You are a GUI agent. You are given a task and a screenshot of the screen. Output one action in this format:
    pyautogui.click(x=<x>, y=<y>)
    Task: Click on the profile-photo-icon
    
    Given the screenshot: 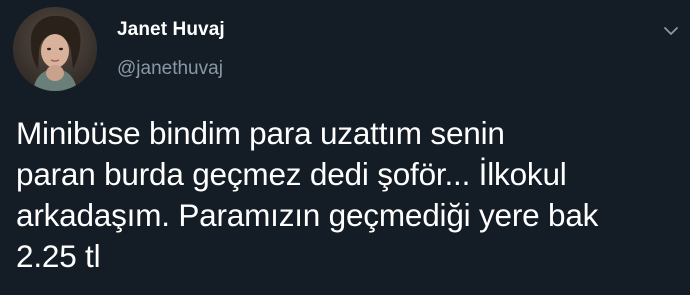 What is the action you would take?
    pyautogui.click(x=55, y=49)
    